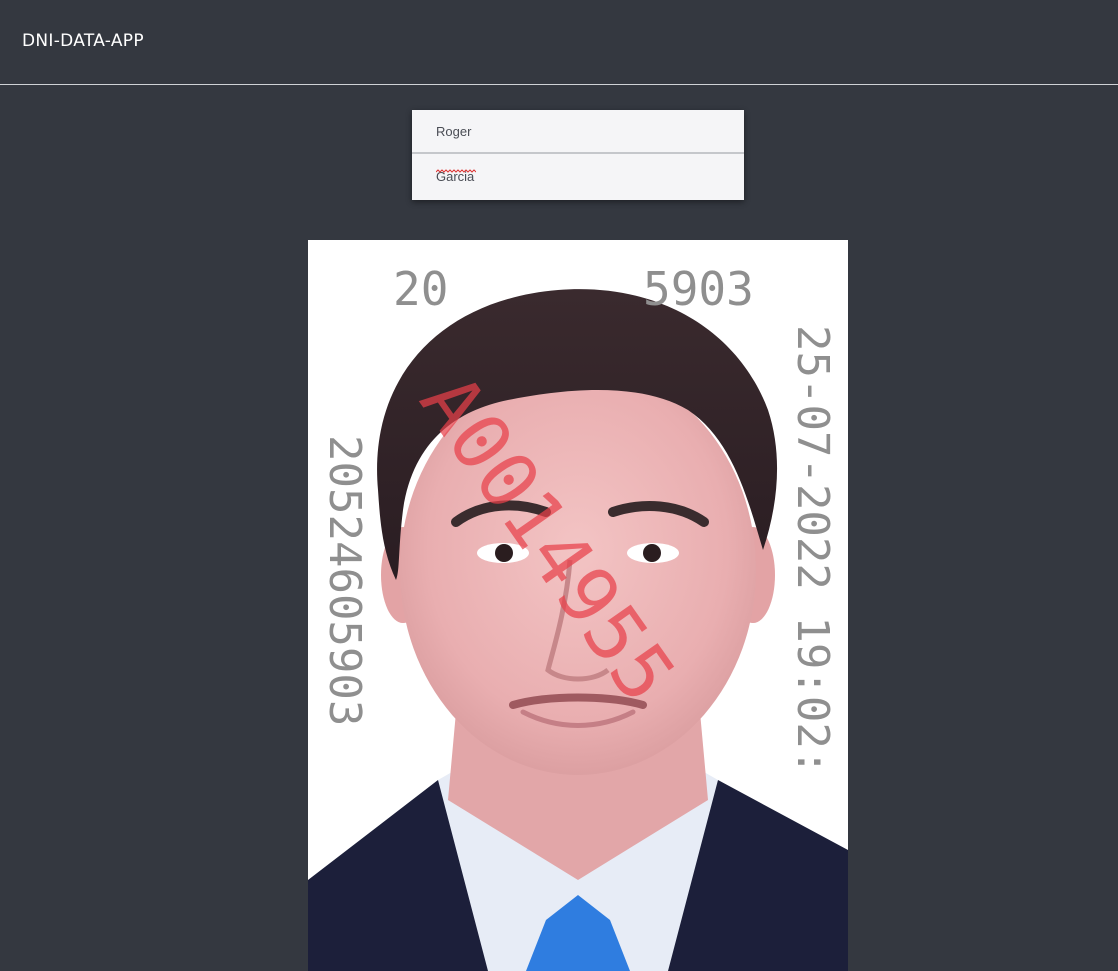 This screenshot has height=971, width=1118. What do you see at coordinates (578, 132) in the screenshot?
I see `first-name-input` at bounding box center [578, 132].